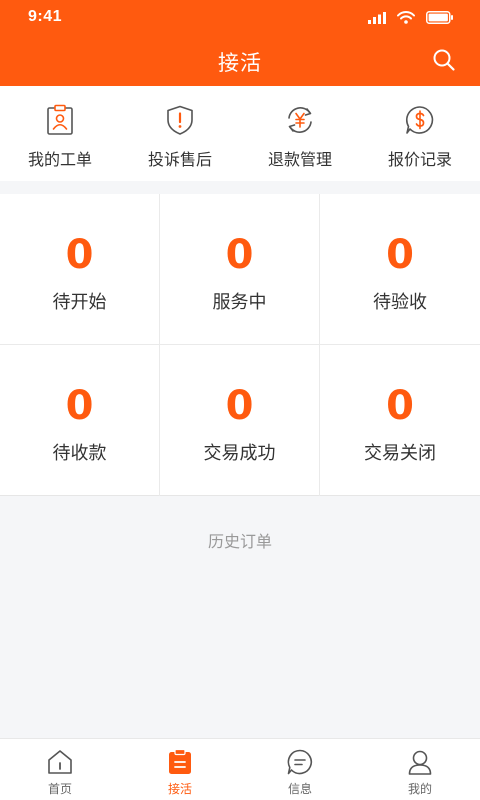 This screenshot has width=480, height=800. Describe the element at coordinates (45, 16) in the screenshot. I see `status-time: 9:41` at that location.